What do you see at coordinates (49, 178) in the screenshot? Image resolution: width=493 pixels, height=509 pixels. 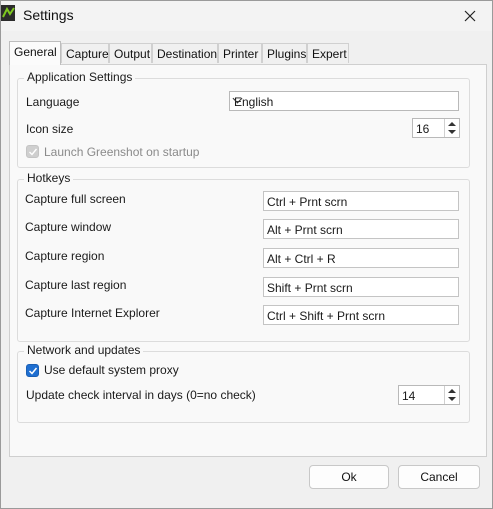 I see `hotkeys-legend: Hotkeys` at bounding box center [49, 178].